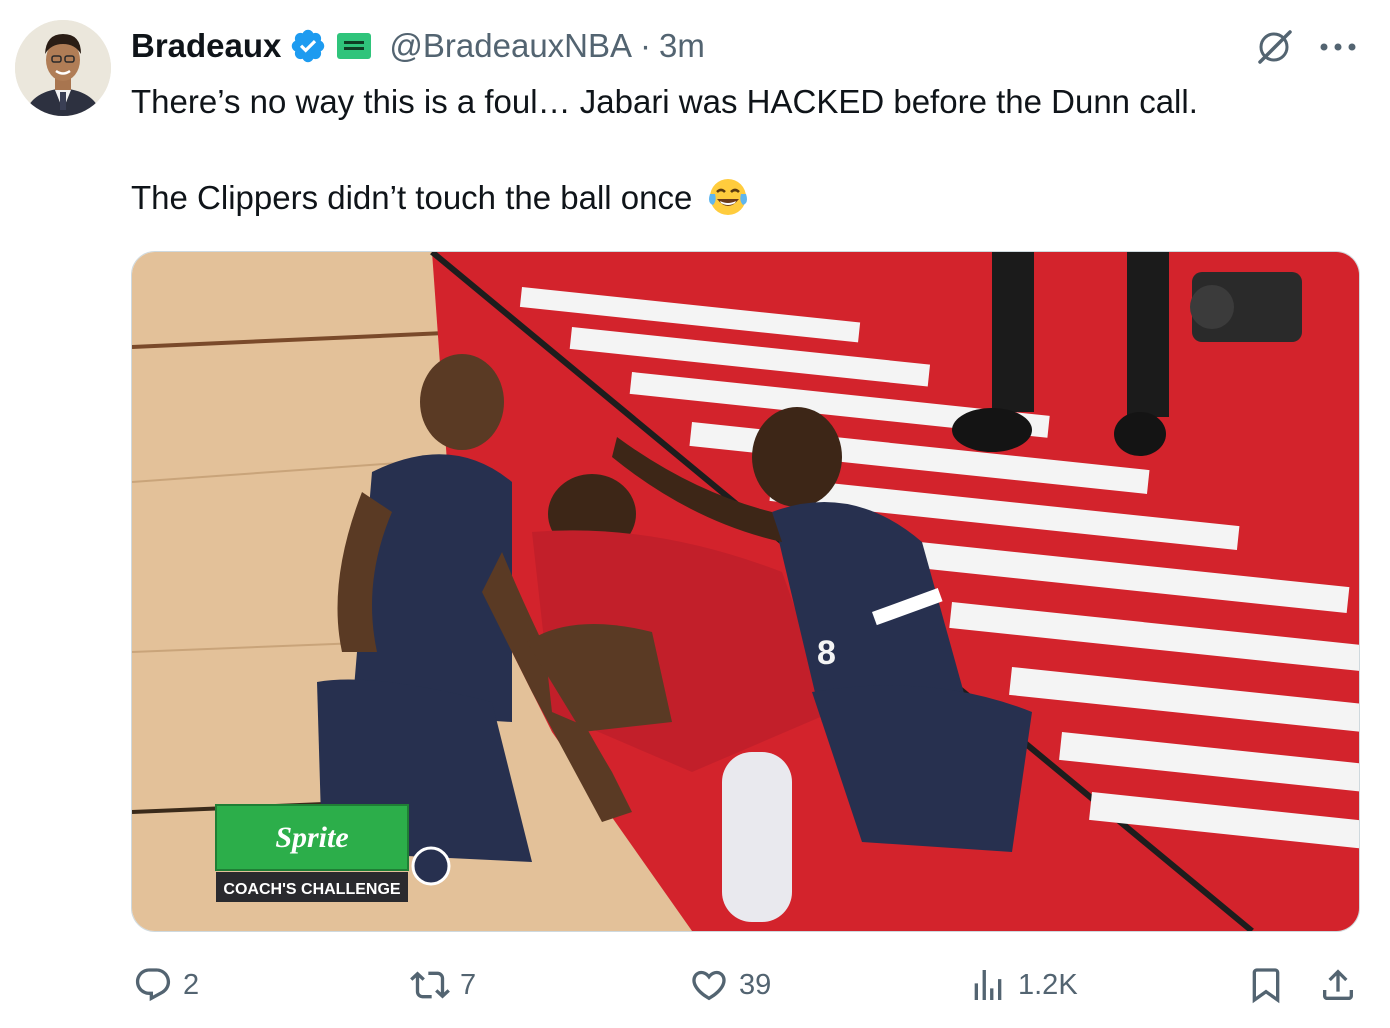  I want to click on post-text-line-2-content: The Clippers didn’t touch the ball once, so click(412, 197).